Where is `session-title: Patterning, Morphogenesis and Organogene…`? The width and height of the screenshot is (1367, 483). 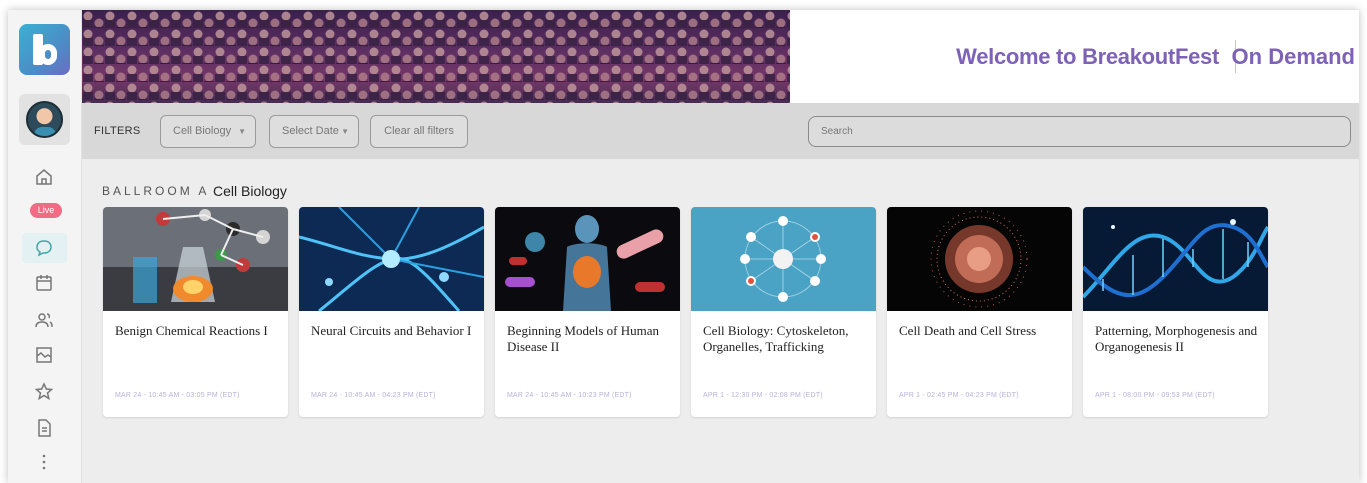
session-title: Patterning, Morphogenesis and Organogene… is located at coordinates (1177, 339).